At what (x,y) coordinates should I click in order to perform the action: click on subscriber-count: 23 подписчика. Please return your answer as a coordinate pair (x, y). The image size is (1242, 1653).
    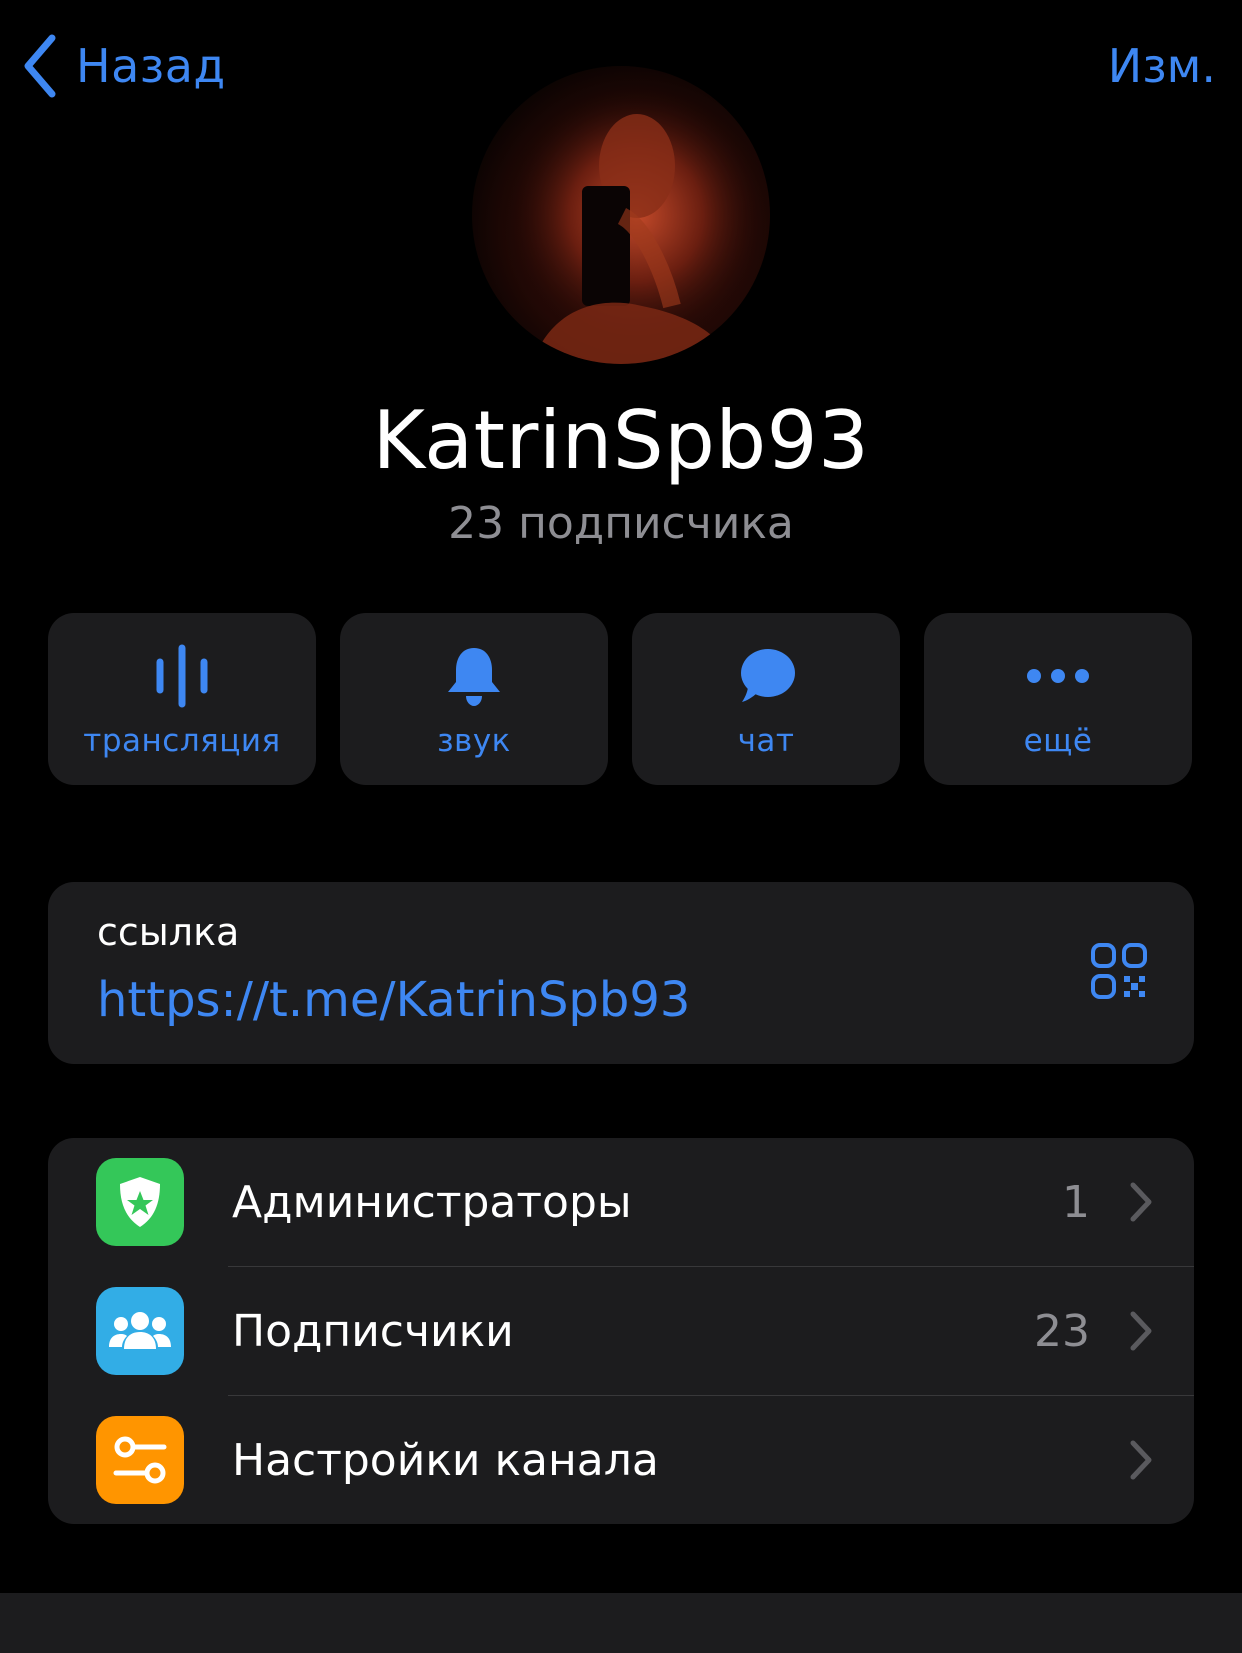
    Looking at the image, I should click on (621, 523).